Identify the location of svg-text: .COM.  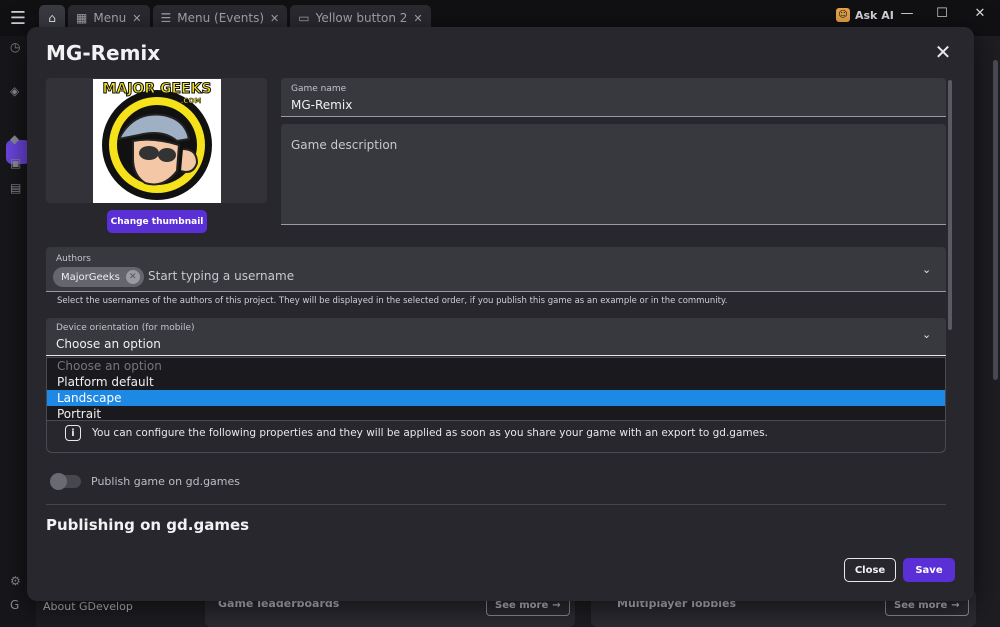
(191, 101).